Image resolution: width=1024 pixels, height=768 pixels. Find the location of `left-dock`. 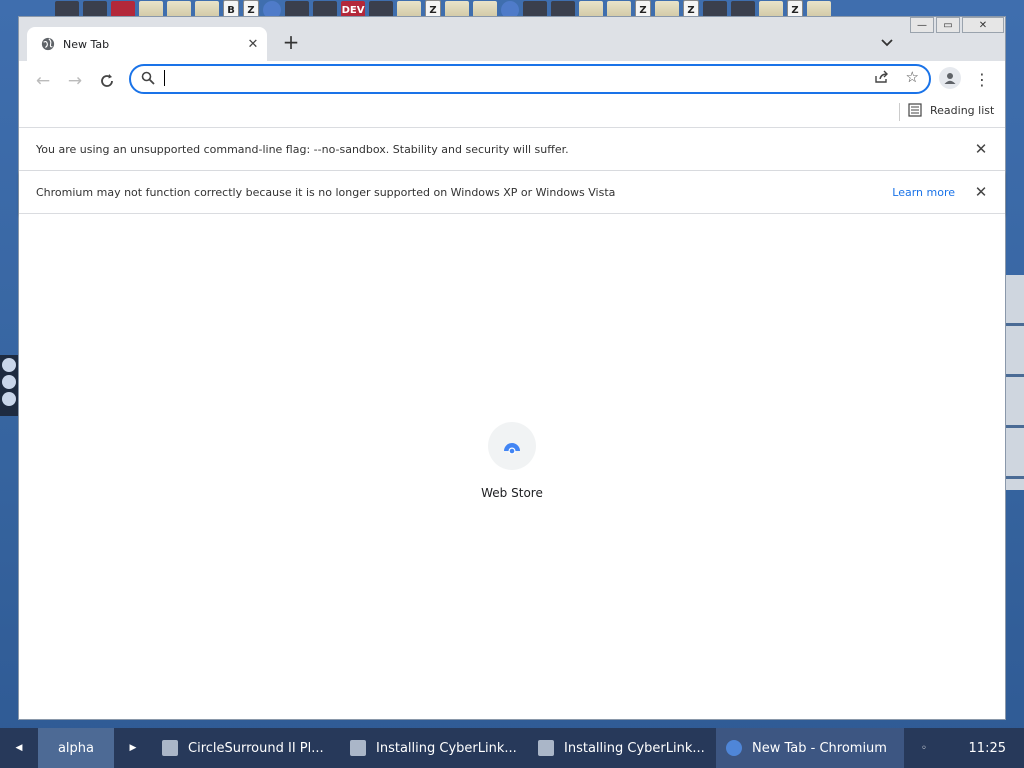

left-dock is located at coordinates (9, 385).